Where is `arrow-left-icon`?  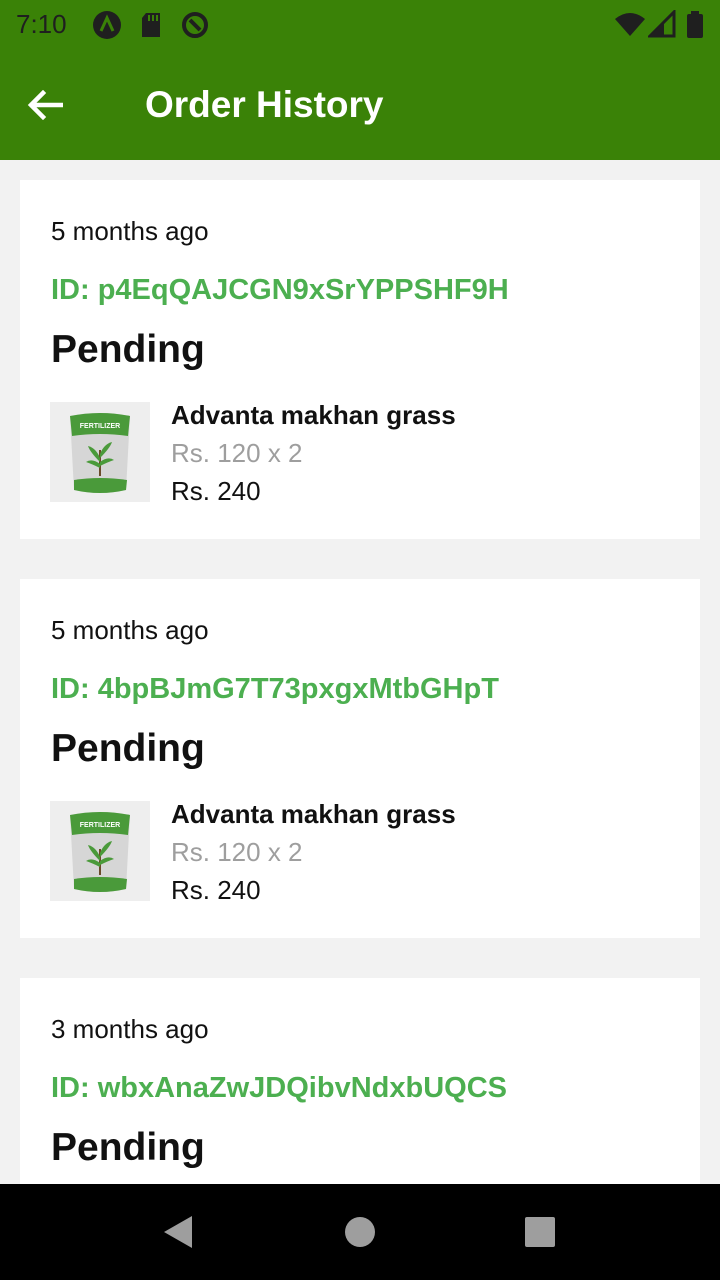 arrow-left-icon is located at coordinates (45, 105).